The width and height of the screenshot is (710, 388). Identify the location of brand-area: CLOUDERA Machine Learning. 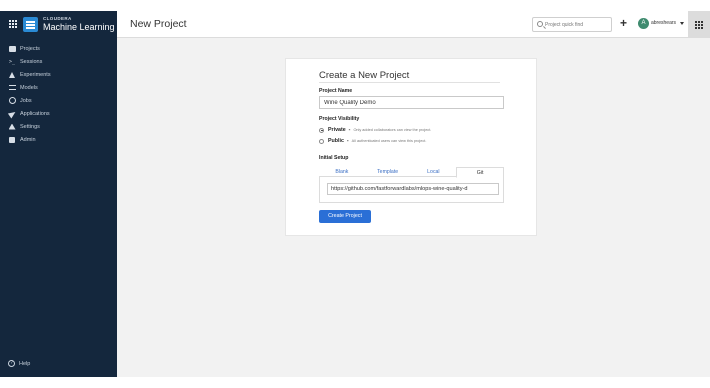
(58, 24).